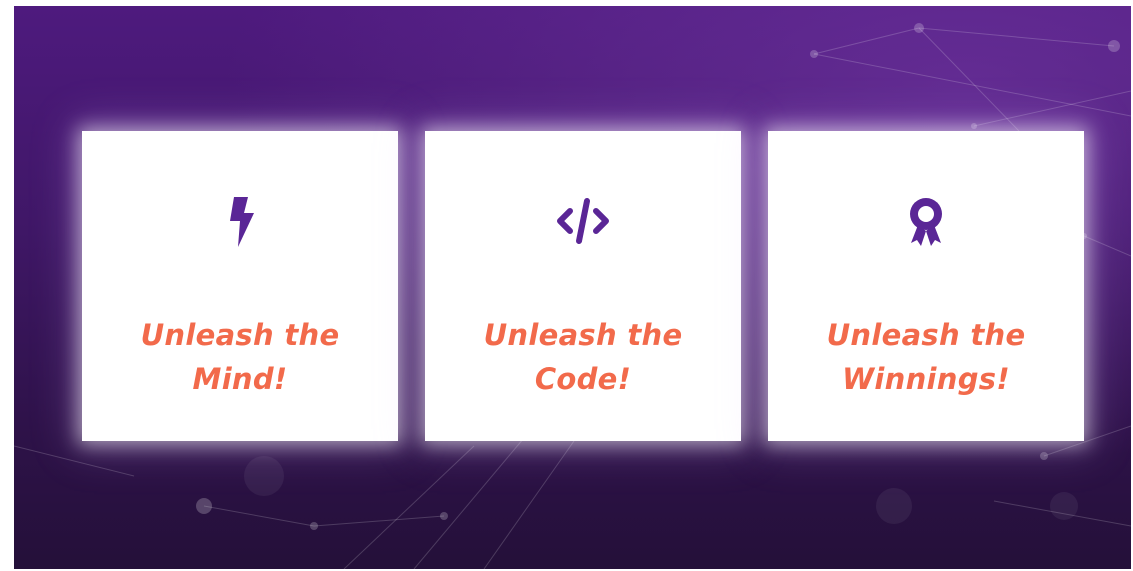  What do you see at coordinates (240, 221) in the screenshot?
I see `lightning-bolt-icon` at bounding box center [240, 221].